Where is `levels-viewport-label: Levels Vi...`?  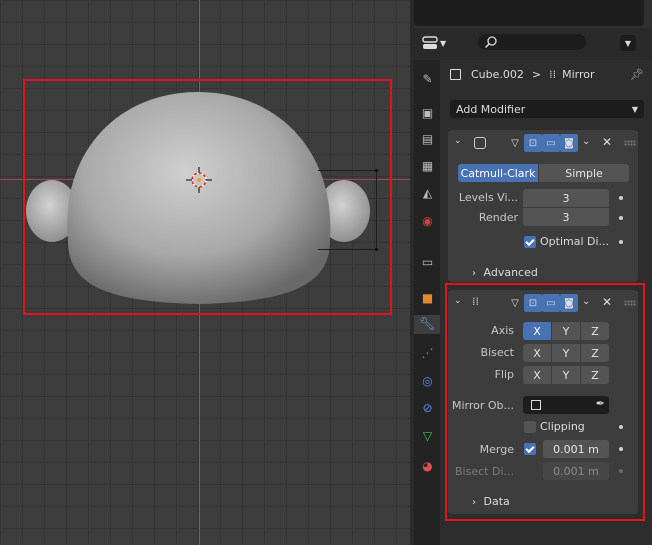 levels-viewport-label: Levels Vi... is located at coordinates (488, 197).